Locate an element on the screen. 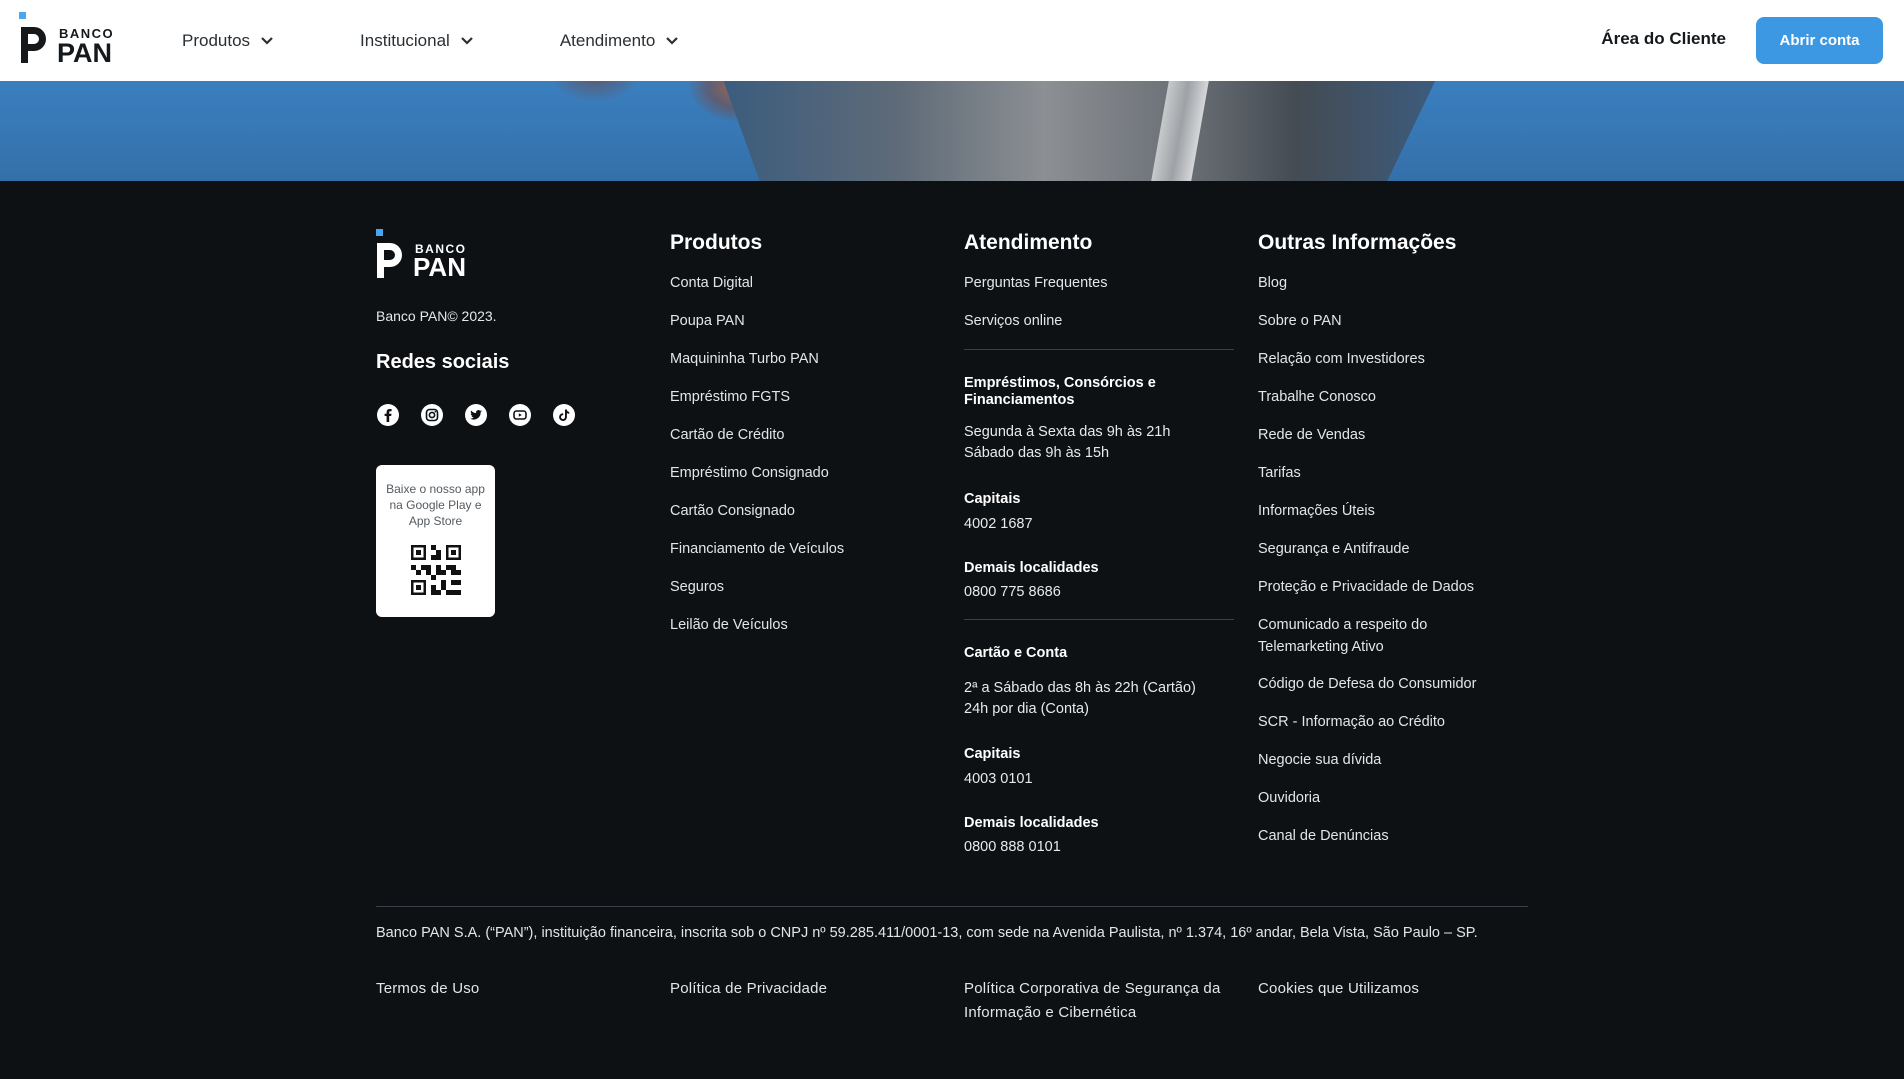  footer-link-cartao-consignado: Cartão Consignado is located at coordinates (757, 521).